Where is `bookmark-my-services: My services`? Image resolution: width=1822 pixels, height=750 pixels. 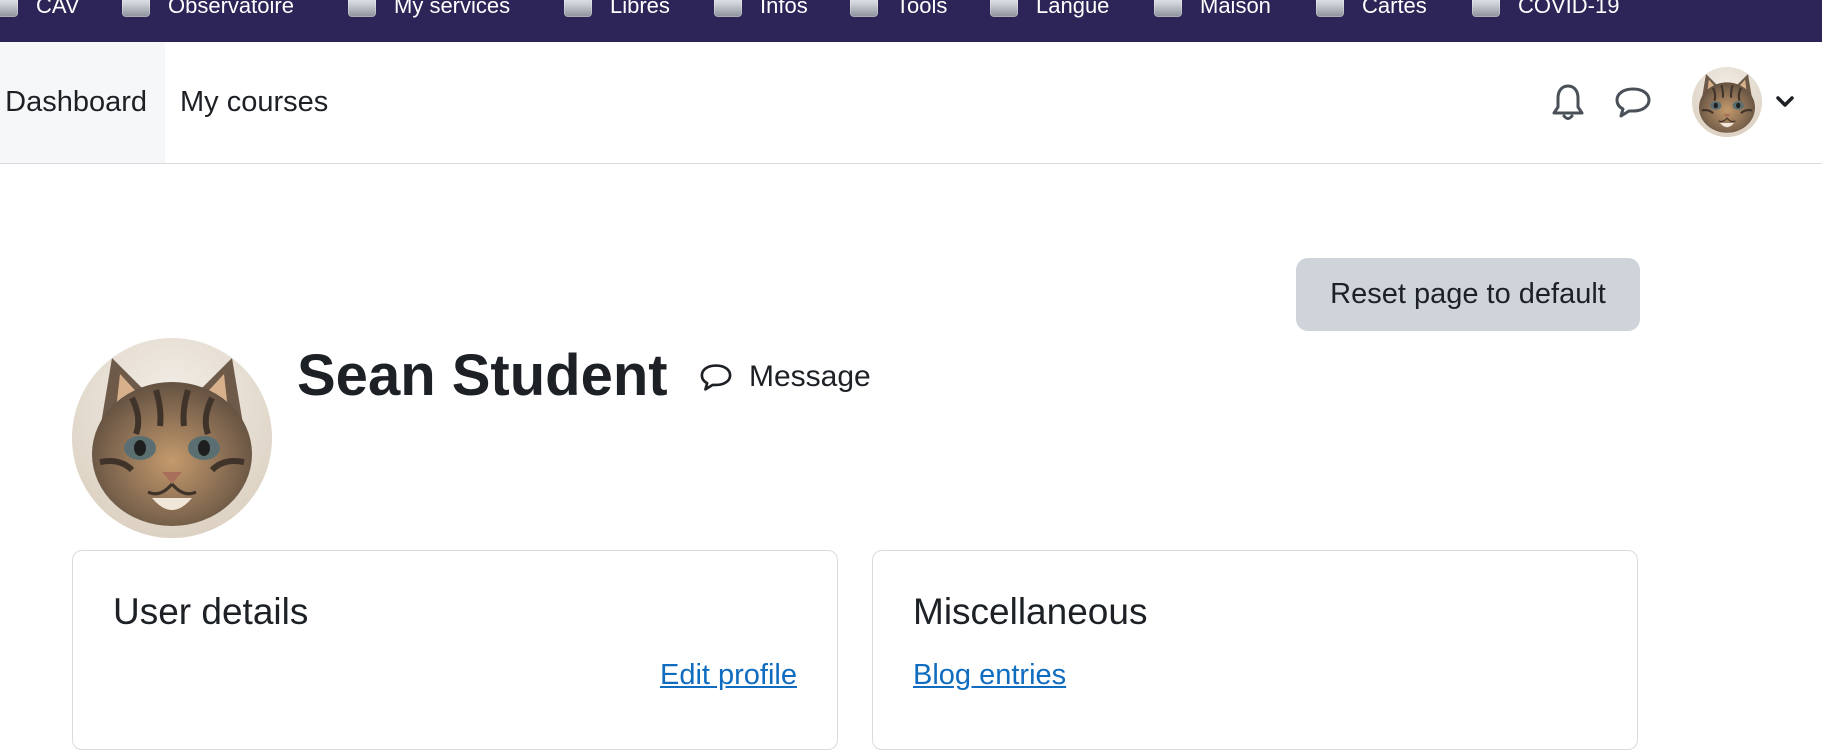 bookmark-my-services: My services is located at coordinates (429, 10).